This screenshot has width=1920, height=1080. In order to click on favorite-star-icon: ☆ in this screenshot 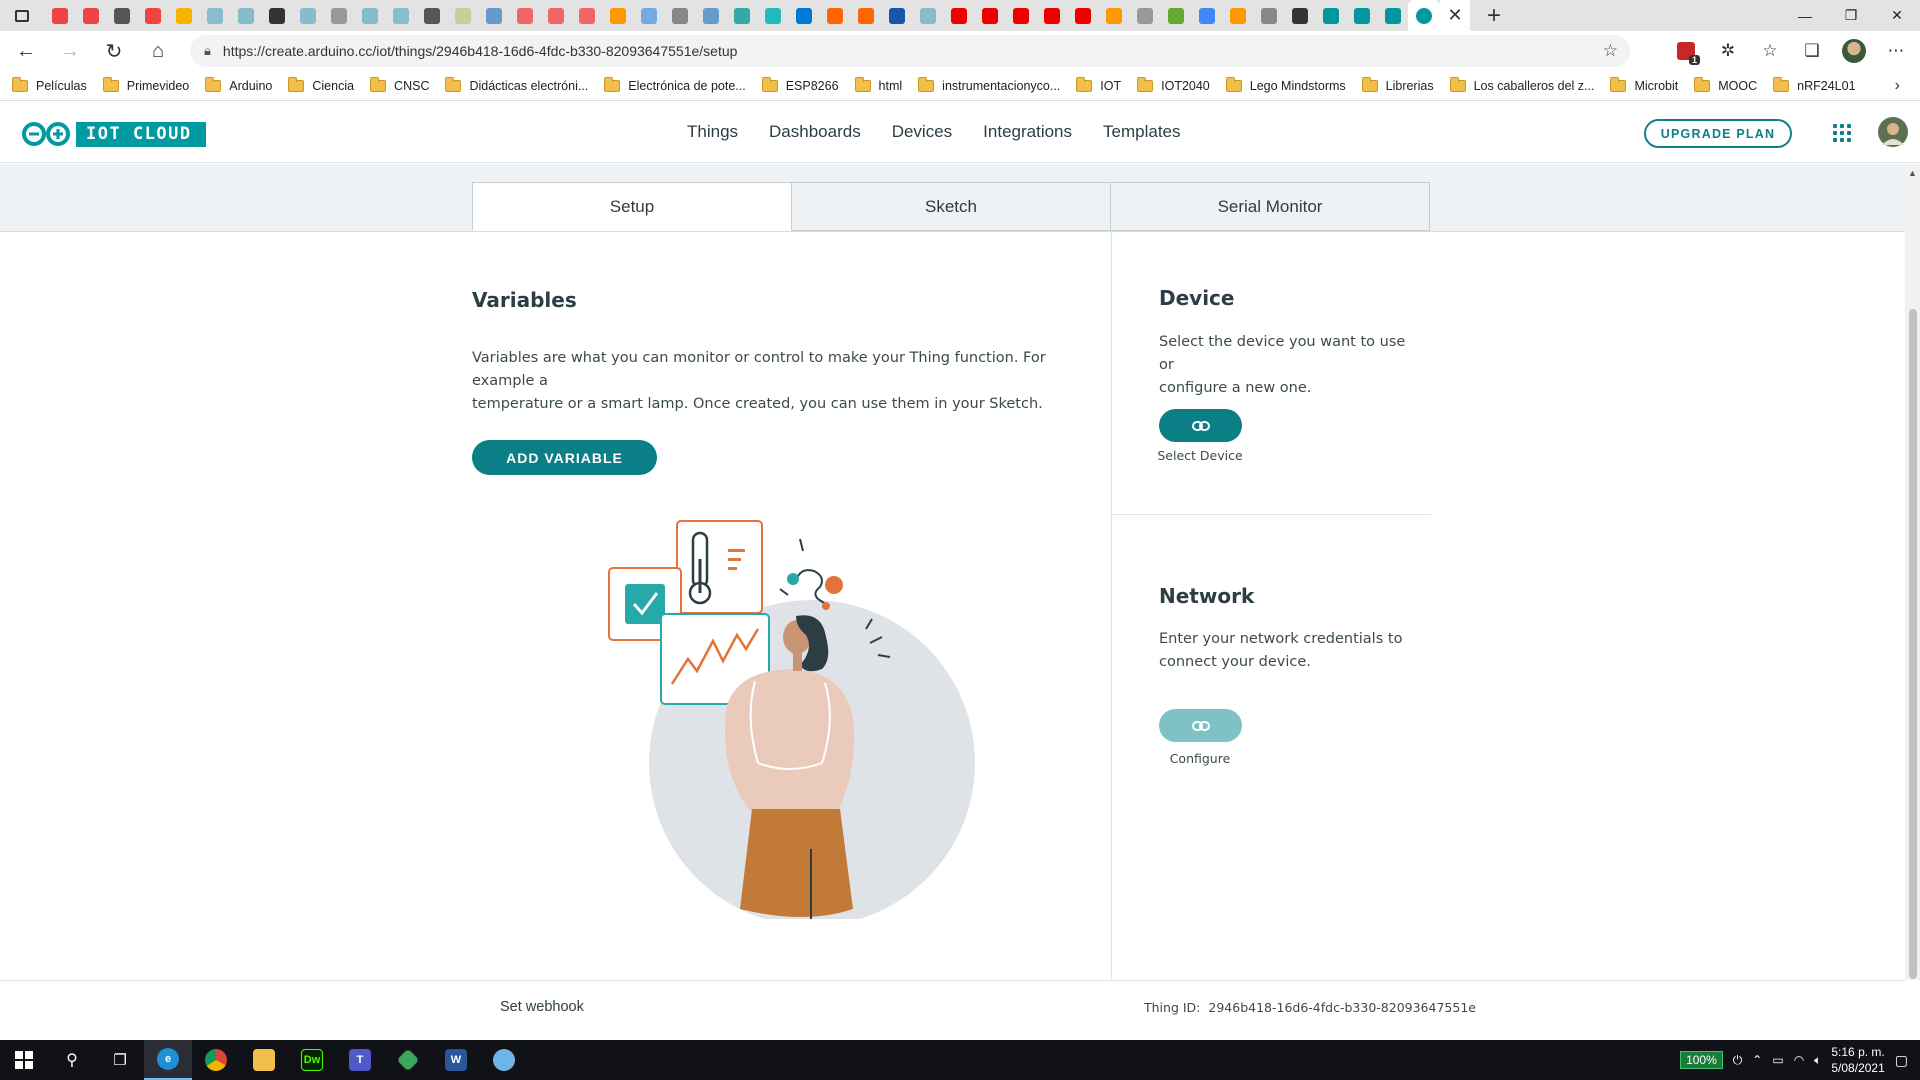, I will do `click(1610, 51)`.